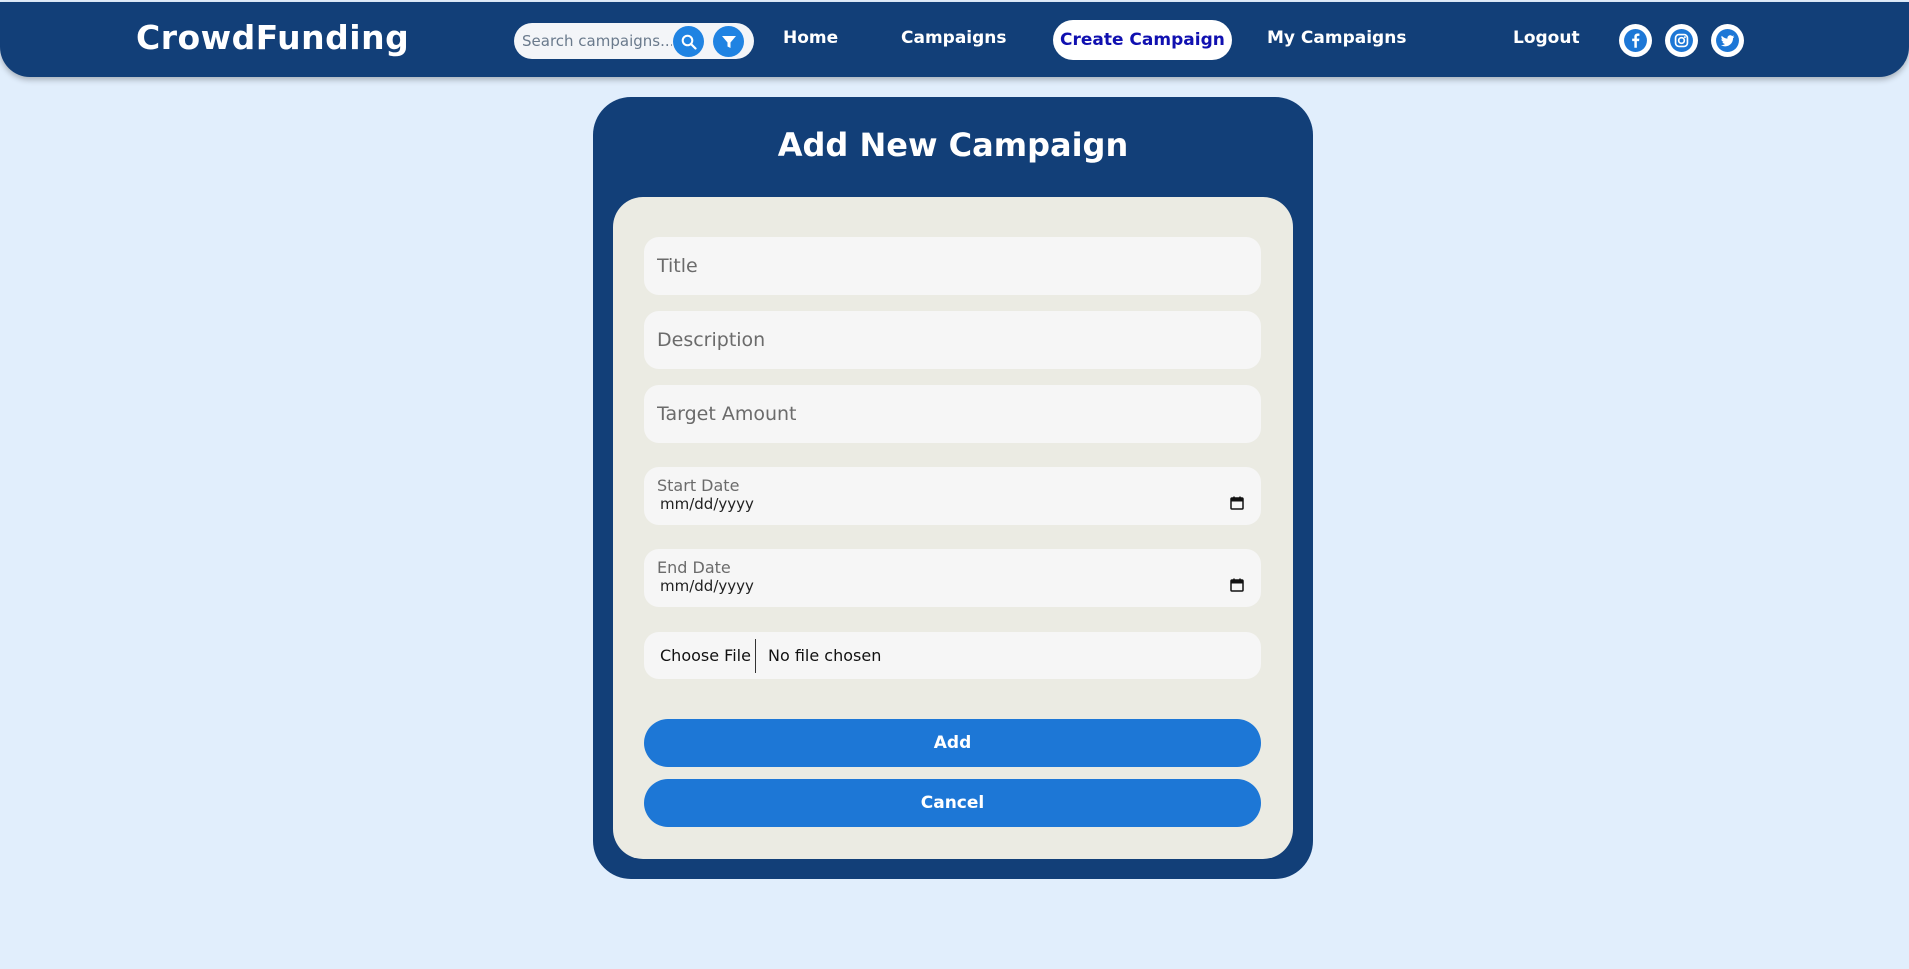 The height and width of the screenshot is (969, 1909). I want to click on instagram-link, so click(1681, 40).